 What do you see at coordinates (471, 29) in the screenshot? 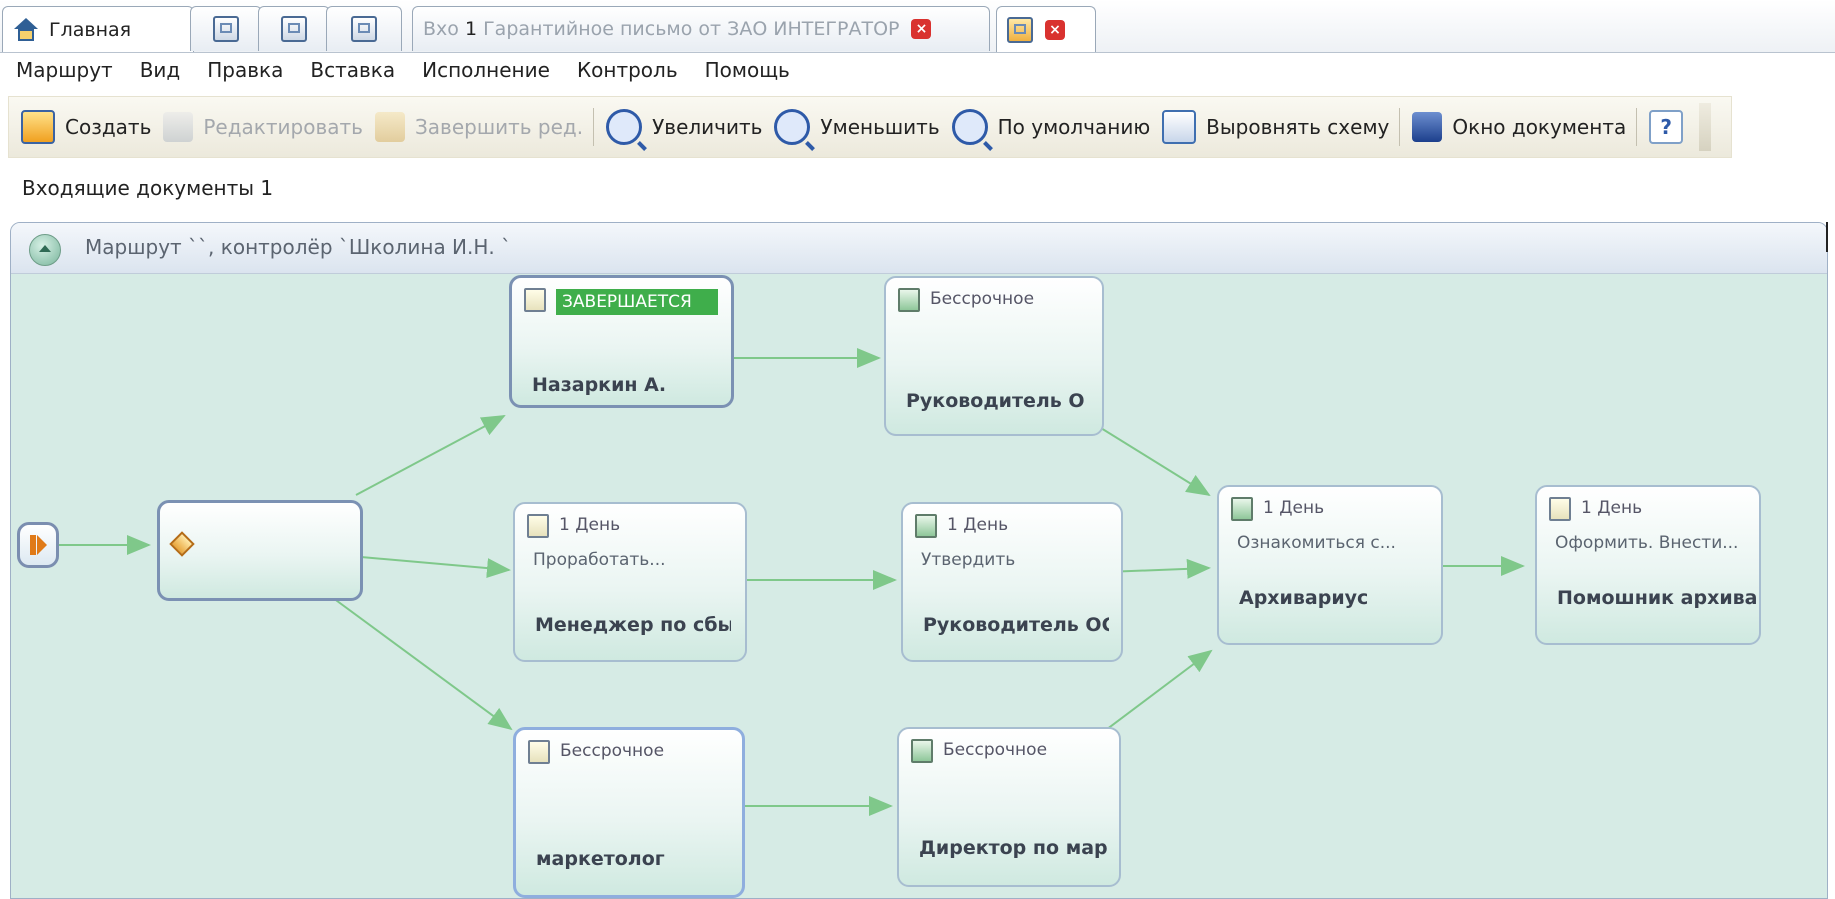
I see `tab-doc-number: 1` at bounding box center [471, 29].